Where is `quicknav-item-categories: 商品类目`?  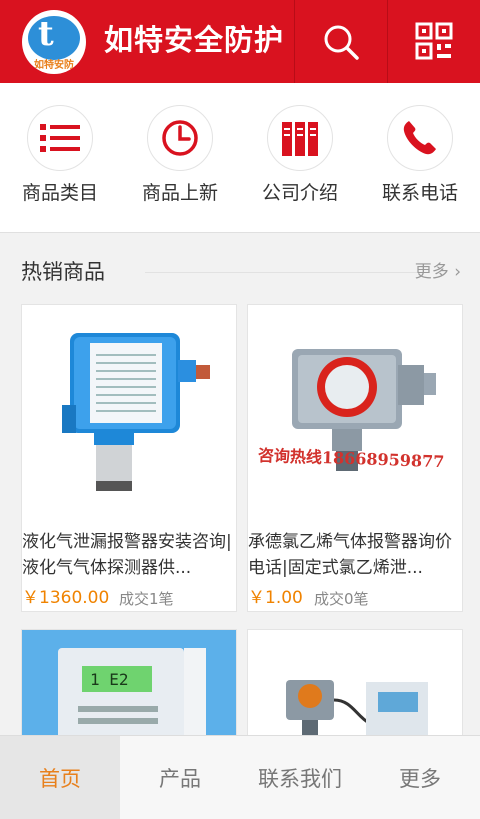
quicknav-item-categories: 商品类目 is located at coordinates (60, 155).